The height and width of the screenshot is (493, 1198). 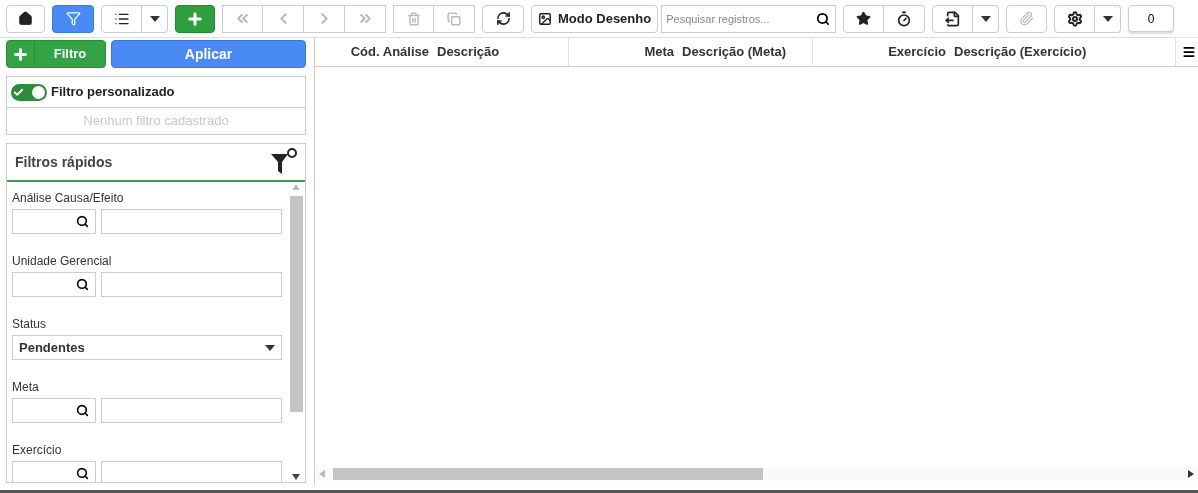 I want to click on scroll-down-icon, so click(x=296, y=477).